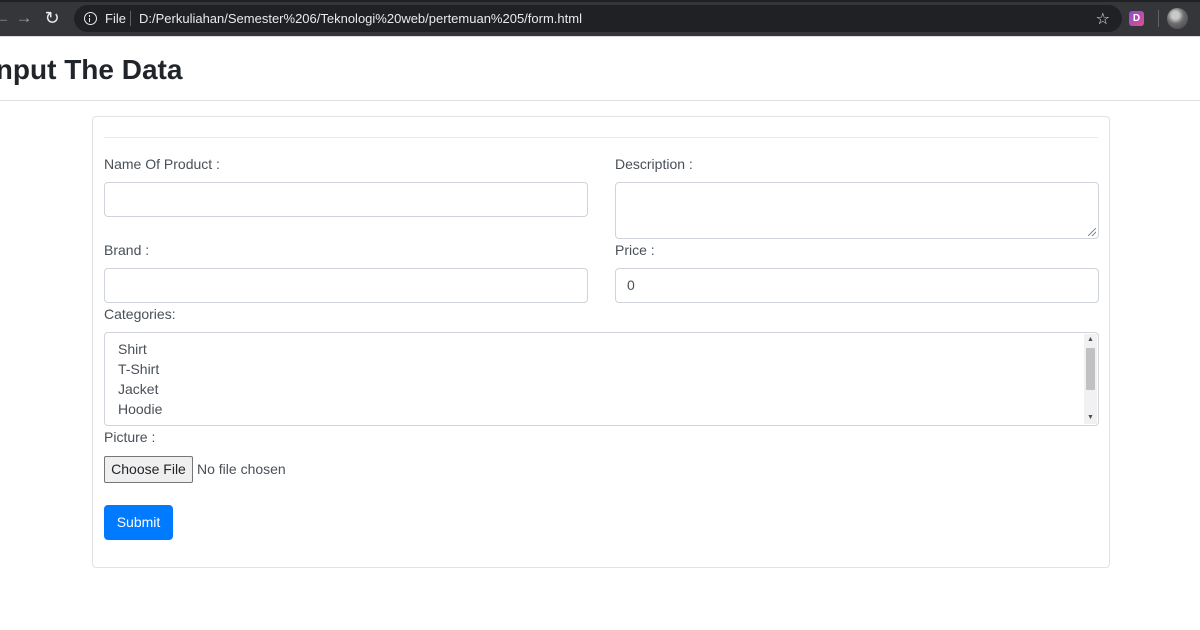  What do you see at coordinates (346, 199) in the screenshot?
I see `name-of-product-input` at bounding box center [346, 199].